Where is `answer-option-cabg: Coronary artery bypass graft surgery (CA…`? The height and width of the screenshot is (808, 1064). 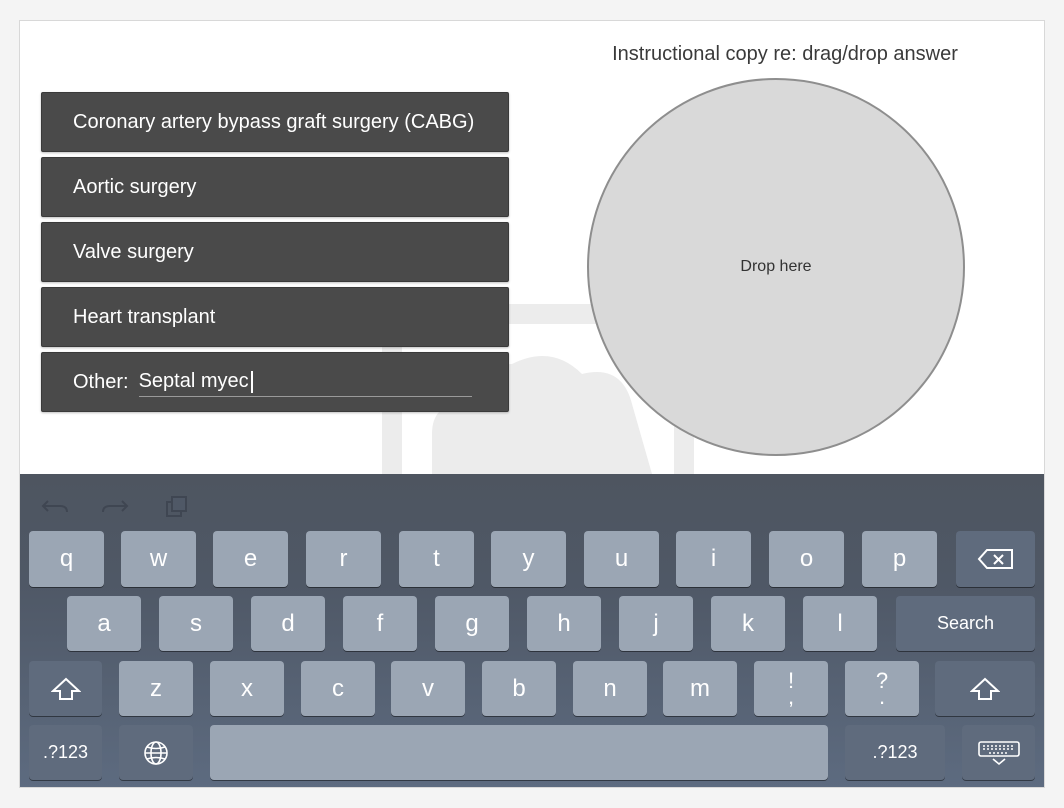 answer-option-cabg: Coronary artery bypass graft surgery (CA… is located at coordinates (275, 122).